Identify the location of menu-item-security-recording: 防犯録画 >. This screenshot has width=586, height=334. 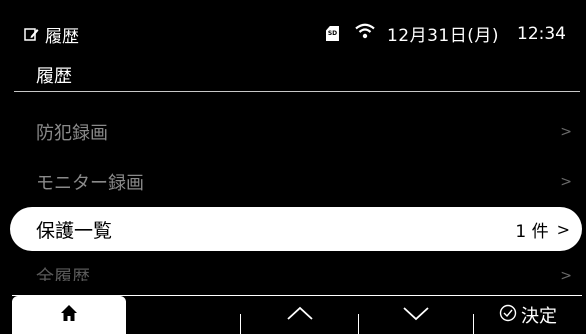
(304, 132).